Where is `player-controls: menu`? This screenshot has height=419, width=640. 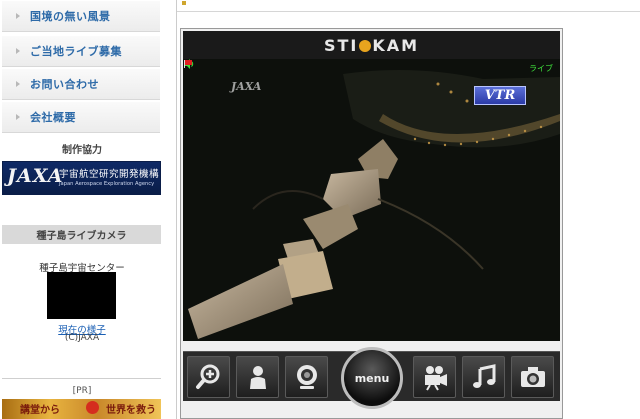
player-controls: menu is located at coordinates (371, 378).